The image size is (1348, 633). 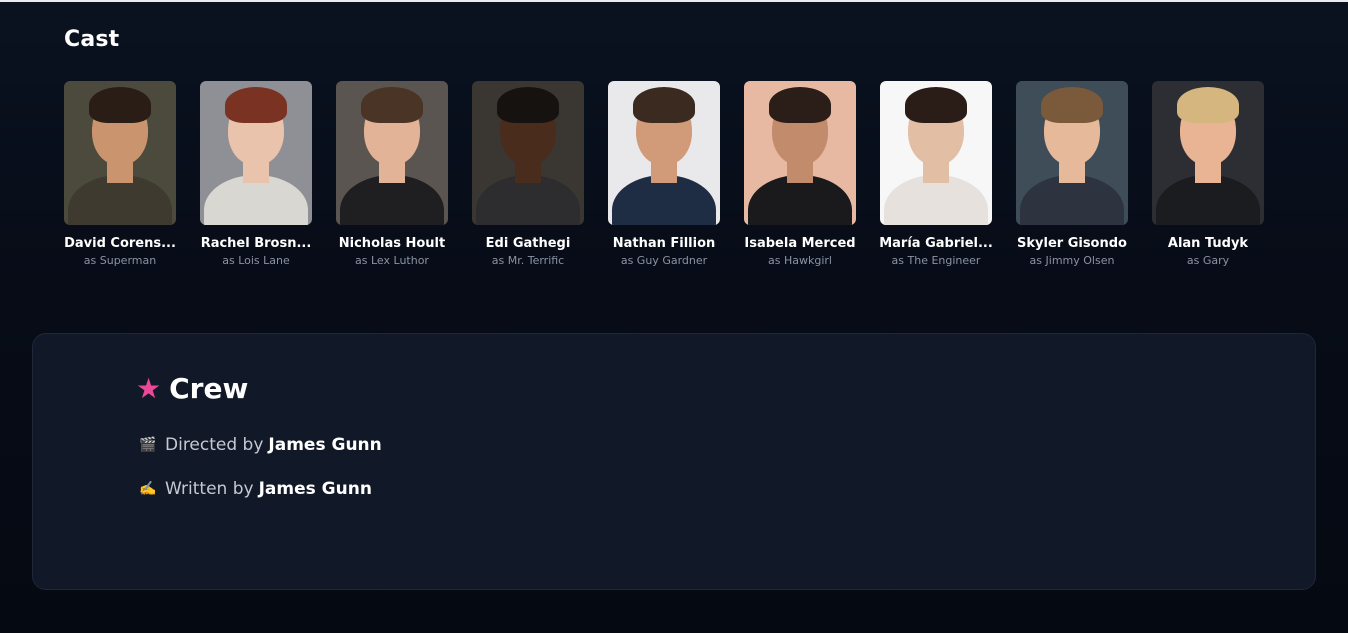 What do you see at coordinates (664, 243) in the screenshot?
I see `cast-member-name: Nathan Fillion` at bounding box center [664, 243].